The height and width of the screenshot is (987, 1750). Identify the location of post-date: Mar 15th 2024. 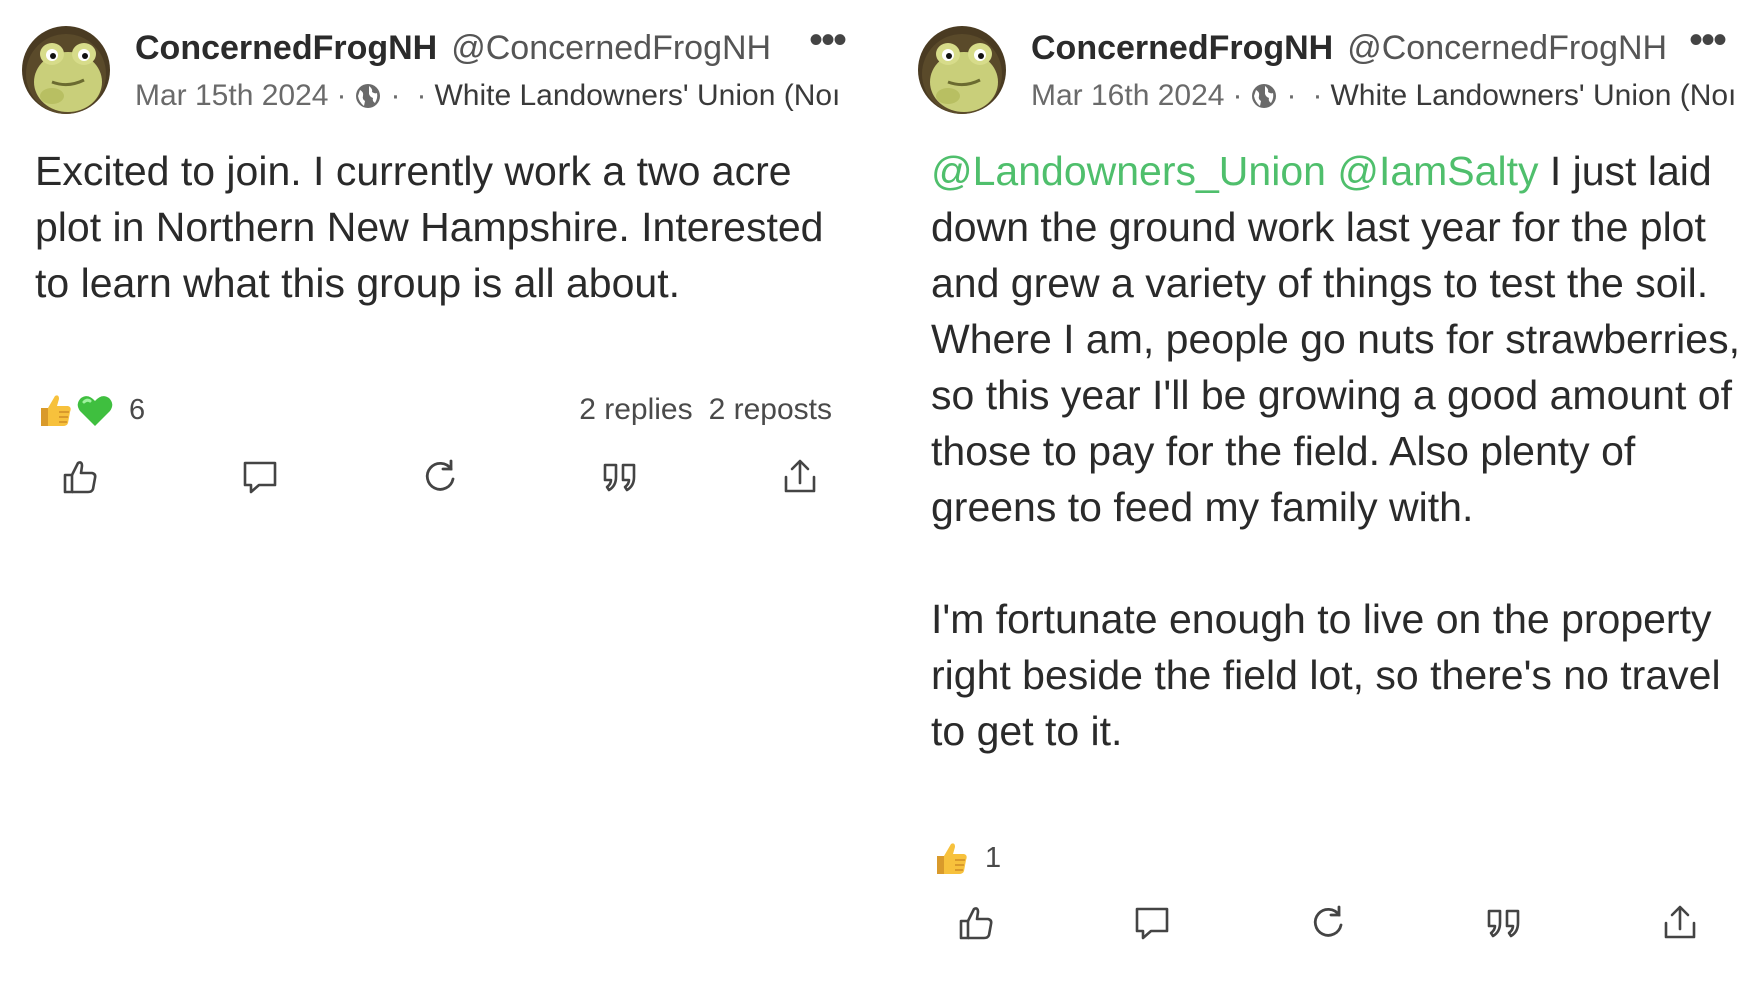
(231, 95).